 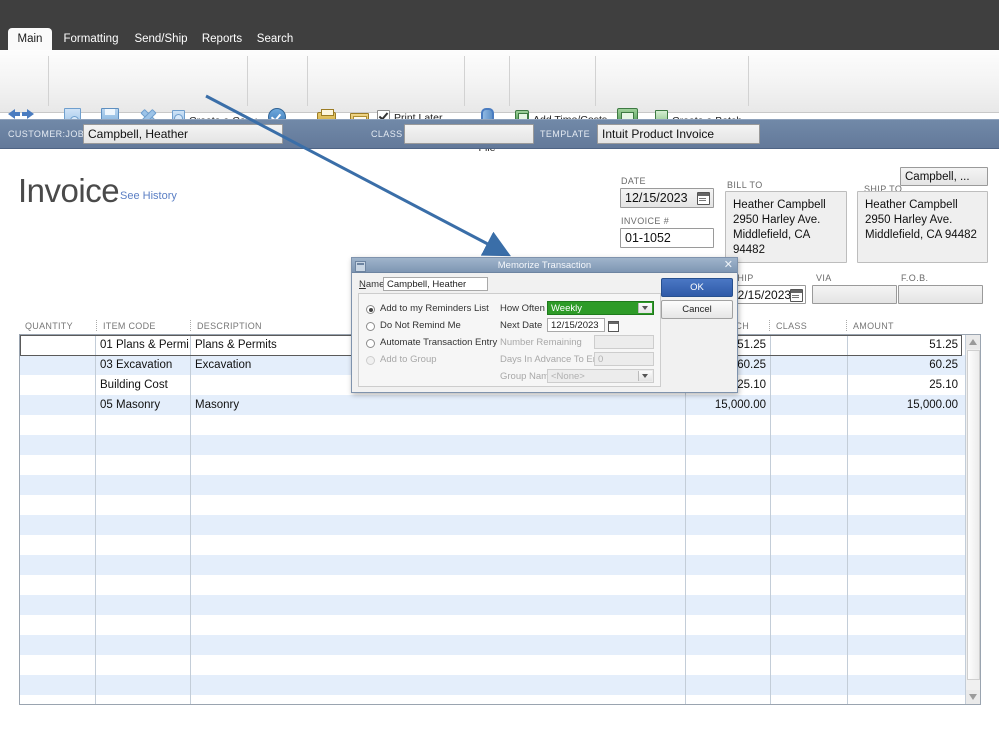 I want to click on back-arrow-icon, so click(x=14, y=114).